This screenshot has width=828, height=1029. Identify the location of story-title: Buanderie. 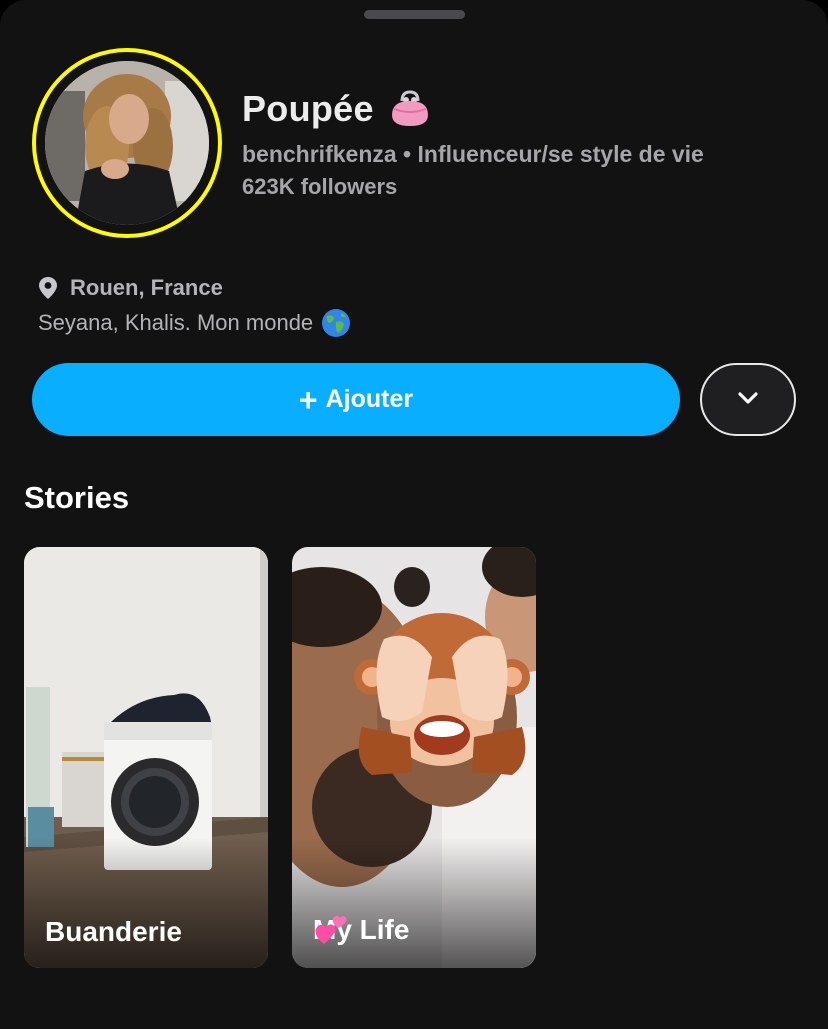
(113, 931).